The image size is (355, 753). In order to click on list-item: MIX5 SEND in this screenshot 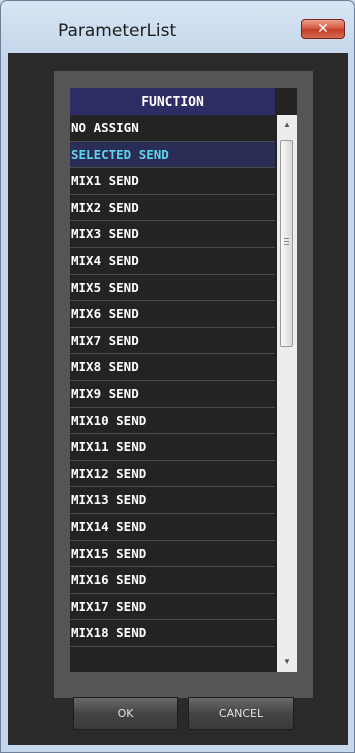, I will do `click(172, 288)`.